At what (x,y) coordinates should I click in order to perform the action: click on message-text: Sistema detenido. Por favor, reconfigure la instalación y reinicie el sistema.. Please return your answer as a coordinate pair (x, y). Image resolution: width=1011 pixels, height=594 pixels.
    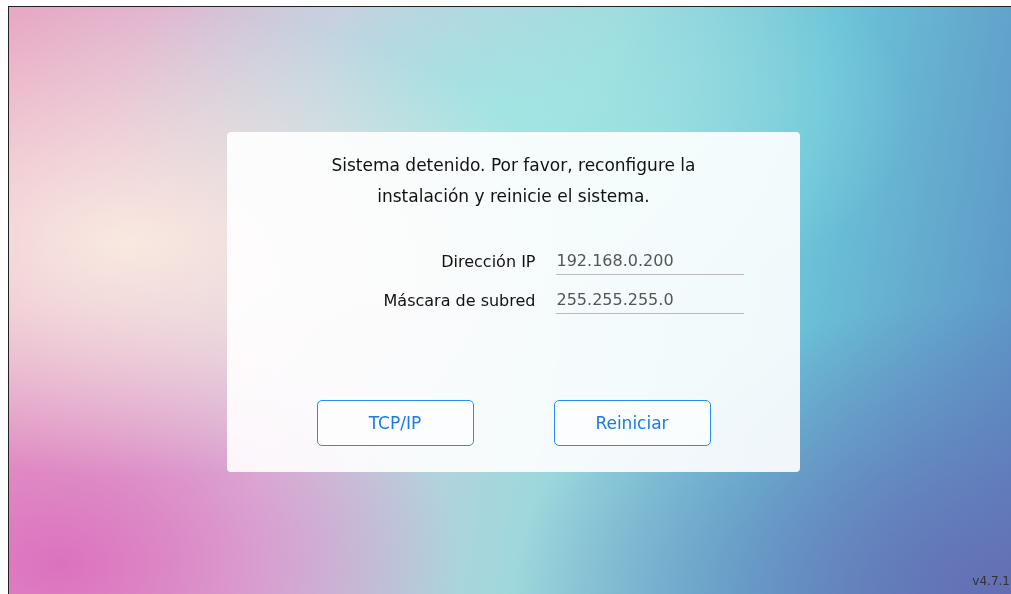
    Looking at the image, I should click on (513, 181).